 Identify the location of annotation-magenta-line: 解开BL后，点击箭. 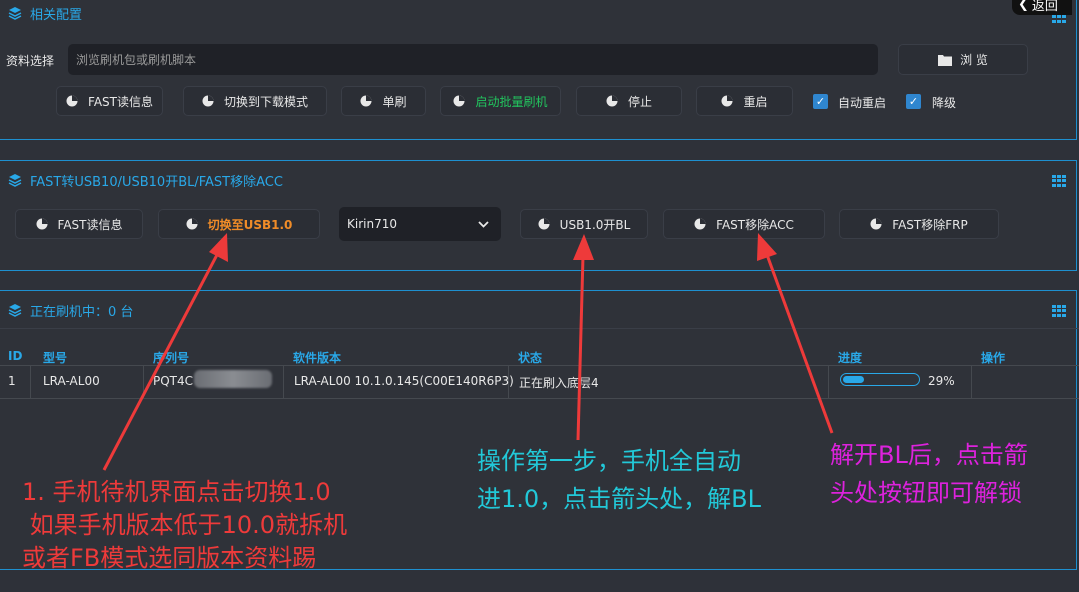
(929, 455).